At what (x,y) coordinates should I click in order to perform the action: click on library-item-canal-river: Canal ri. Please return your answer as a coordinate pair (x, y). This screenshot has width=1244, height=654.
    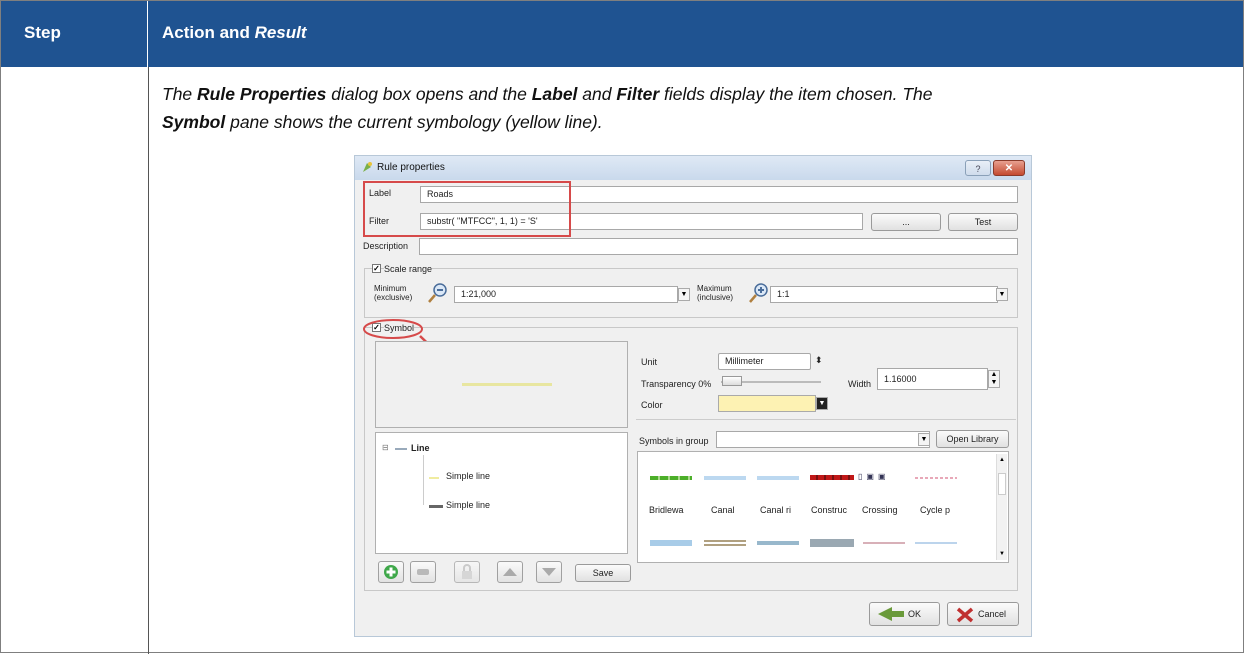
    Looking at the image, I should click on (775, 510).